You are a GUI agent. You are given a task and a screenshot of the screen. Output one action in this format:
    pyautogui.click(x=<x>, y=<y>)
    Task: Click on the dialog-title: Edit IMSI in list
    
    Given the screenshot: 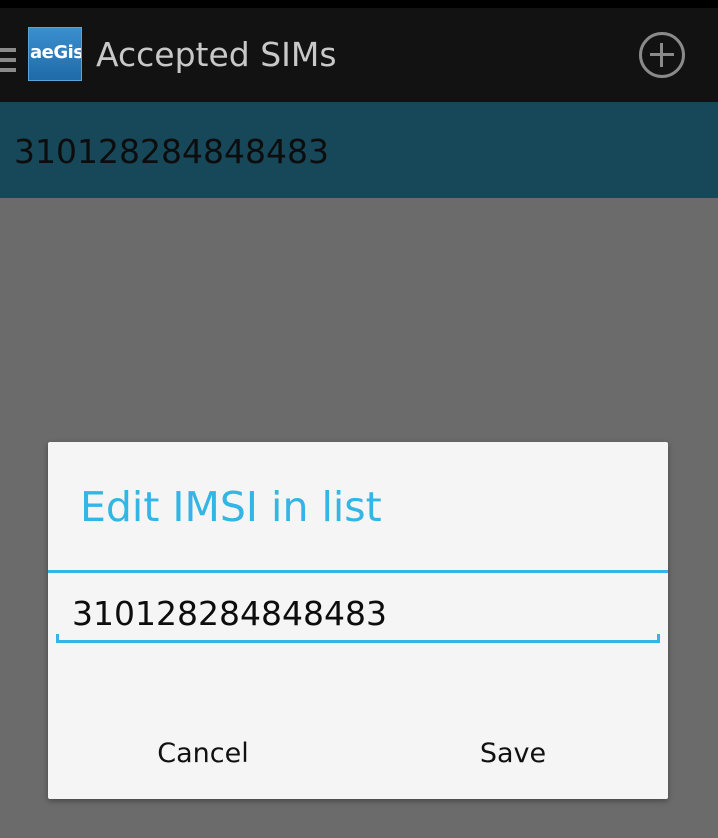 What is the action you would take?
    pyautogui.click(x=231, y=507)
    